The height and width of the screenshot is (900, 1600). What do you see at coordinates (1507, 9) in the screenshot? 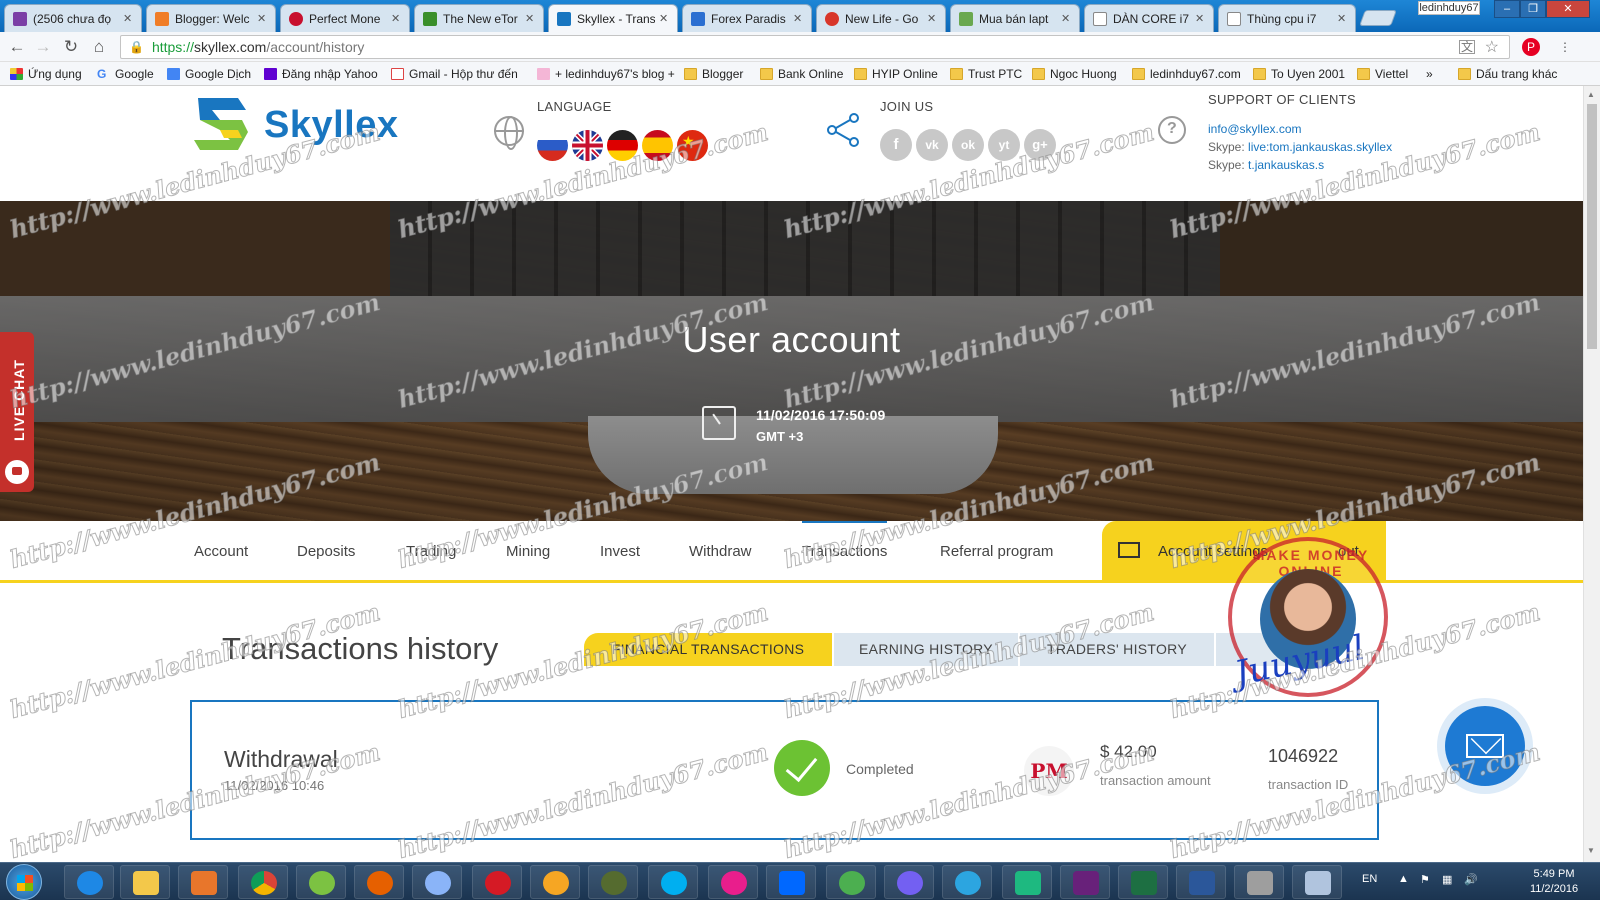
I see `minimize-button: –` at bounding box center [1507, 9].